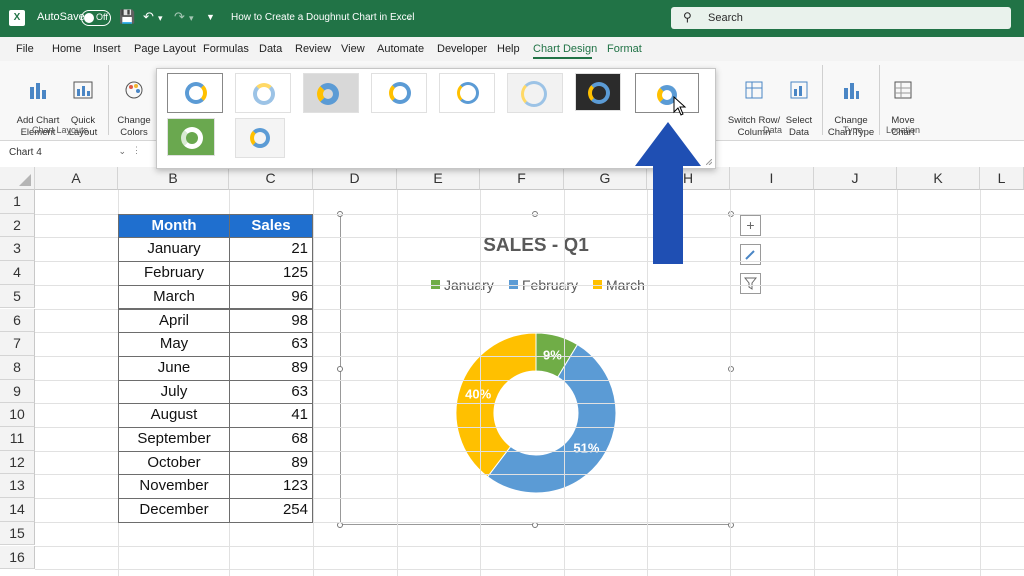 The height and width of the screenshot is (576, 1024). What do you see at coordinates (552, 354) in the screenshot?
I see `data-label: 9%` at bounding box center [552, 354].